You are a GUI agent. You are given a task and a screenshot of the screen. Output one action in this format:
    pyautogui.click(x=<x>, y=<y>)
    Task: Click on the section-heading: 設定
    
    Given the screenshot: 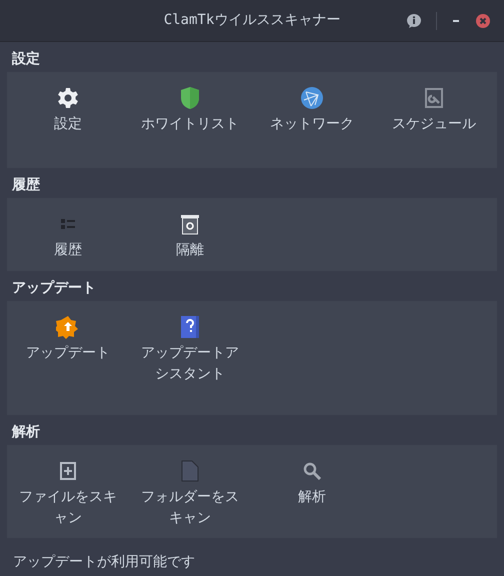 What is the action you would take?
    pyautogui.click(x=25, y=59)
    